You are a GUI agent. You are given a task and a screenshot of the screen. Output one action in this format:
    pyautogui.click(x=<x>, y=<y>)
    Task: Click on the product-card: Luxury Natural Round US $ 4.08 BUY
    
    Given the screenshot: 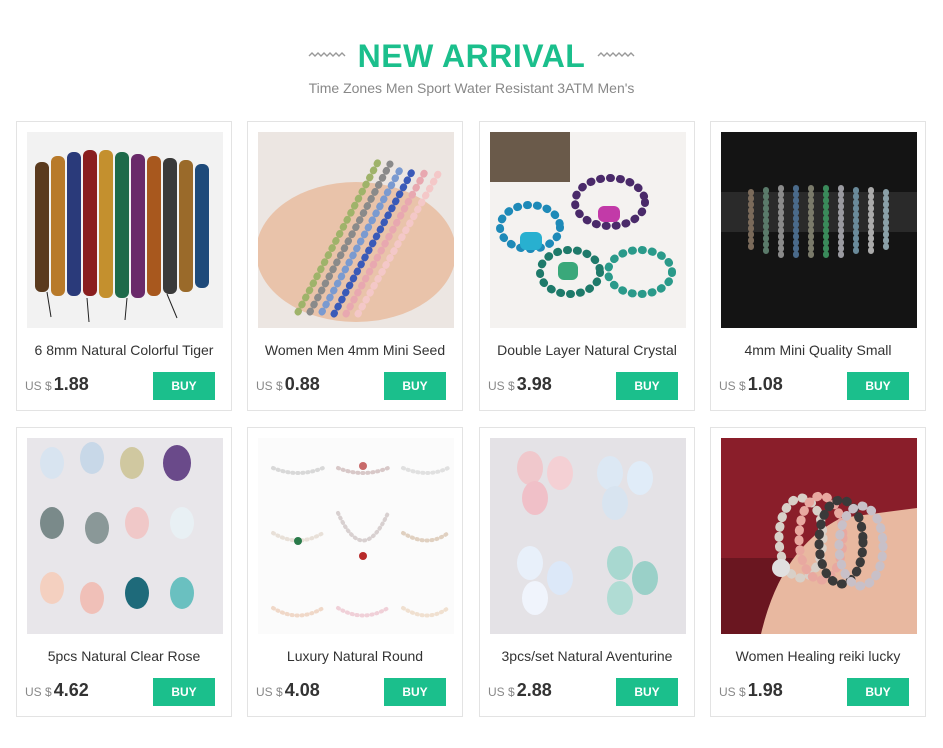 What is the action you would take?
    pyautogui.click(x=355, y=572)
    